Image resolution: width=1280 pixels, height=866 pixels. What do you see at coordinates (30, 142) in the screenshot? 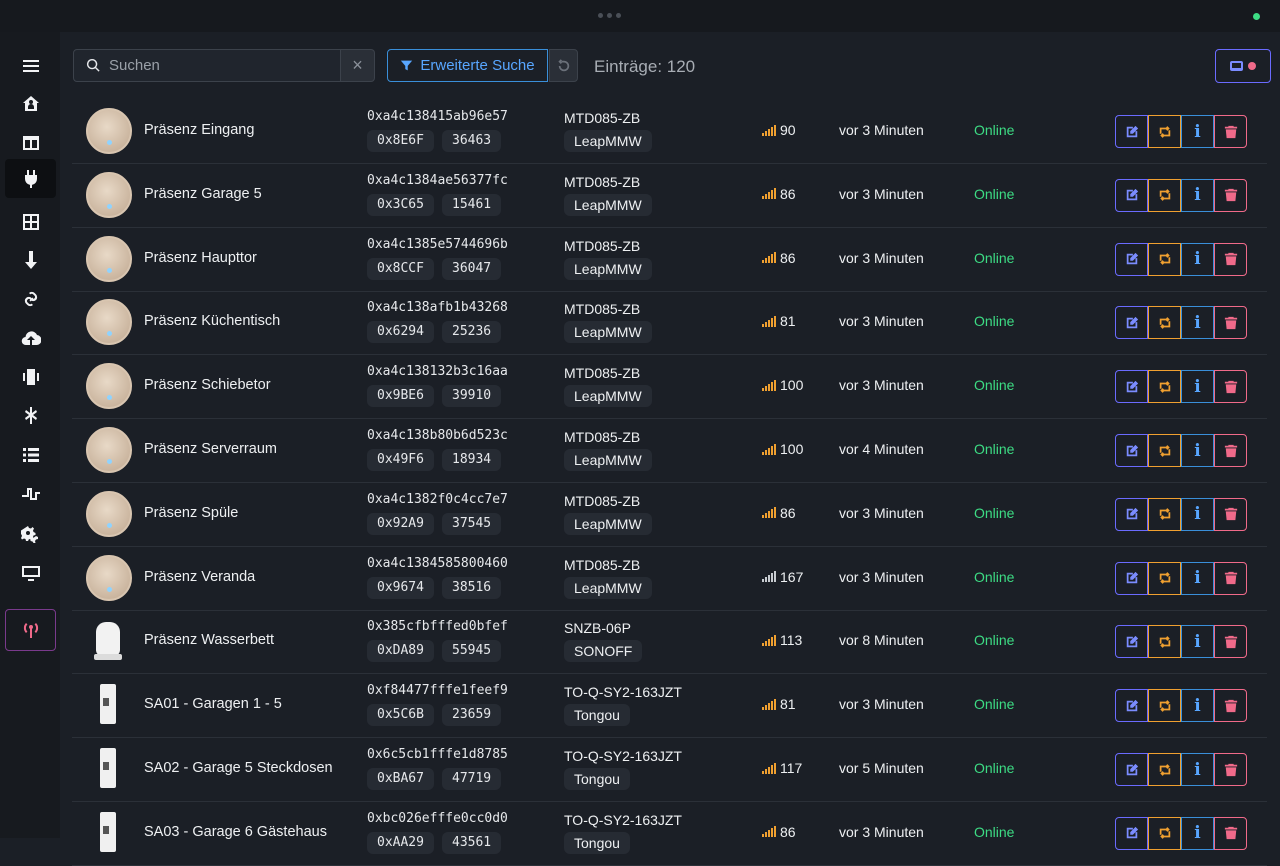
I see `sidebar-item-layout` at bounding box center [30, 142].